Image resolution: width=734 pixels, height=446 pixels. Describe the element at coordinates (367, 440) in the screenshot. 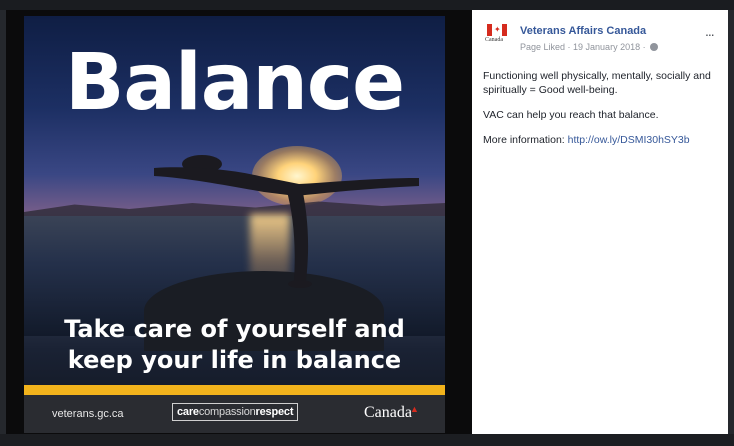

I see `viewer-bottom-strip` at that location.